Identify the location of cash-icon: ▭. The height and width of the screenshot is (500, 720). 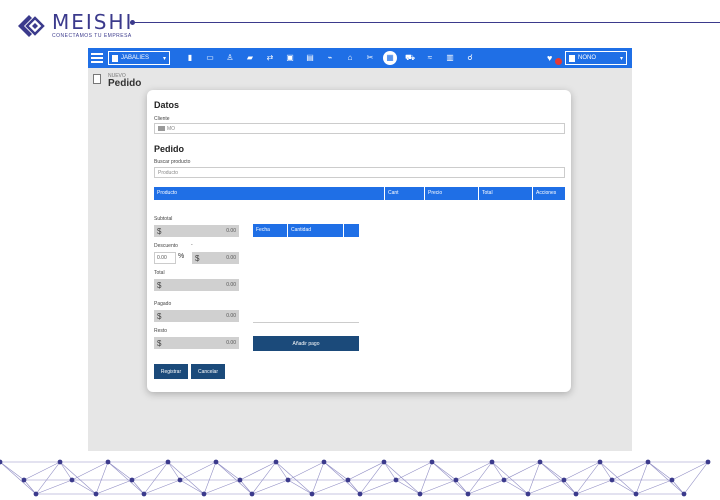
(210, 58).